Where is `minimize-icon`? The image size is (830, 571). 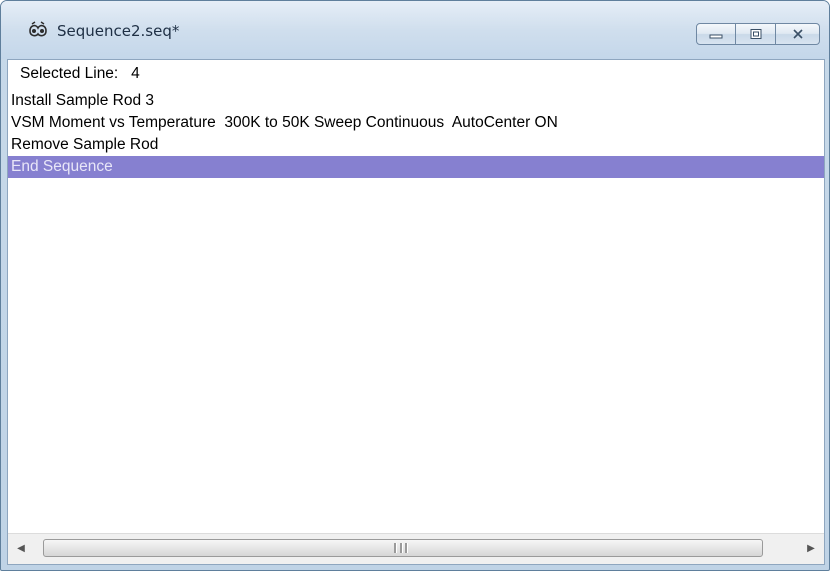
minimize-icon is located at coordinates (716, 36).